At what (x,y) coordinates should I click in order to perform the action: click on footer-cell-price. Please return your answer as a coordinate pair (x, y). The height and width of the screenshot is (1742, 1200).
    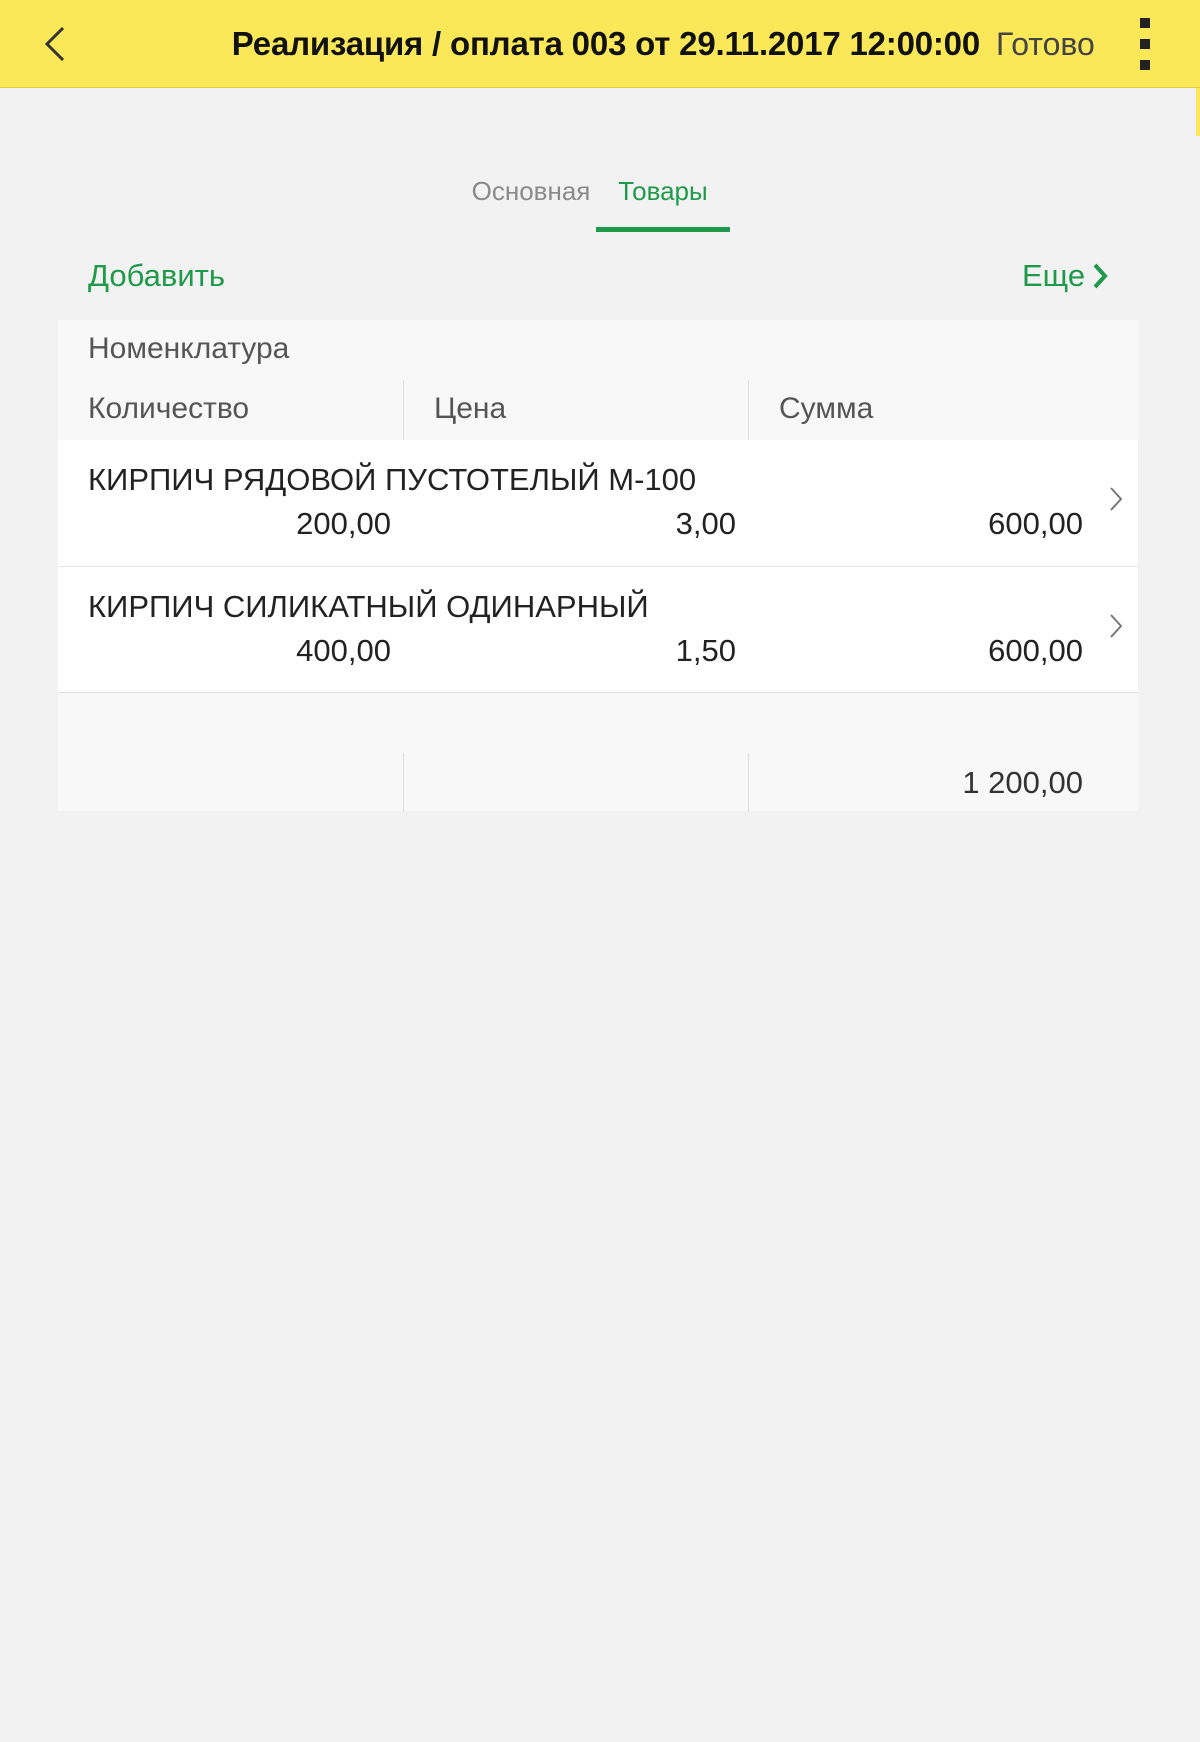
    Looking at the image, I should click on (575, 782).